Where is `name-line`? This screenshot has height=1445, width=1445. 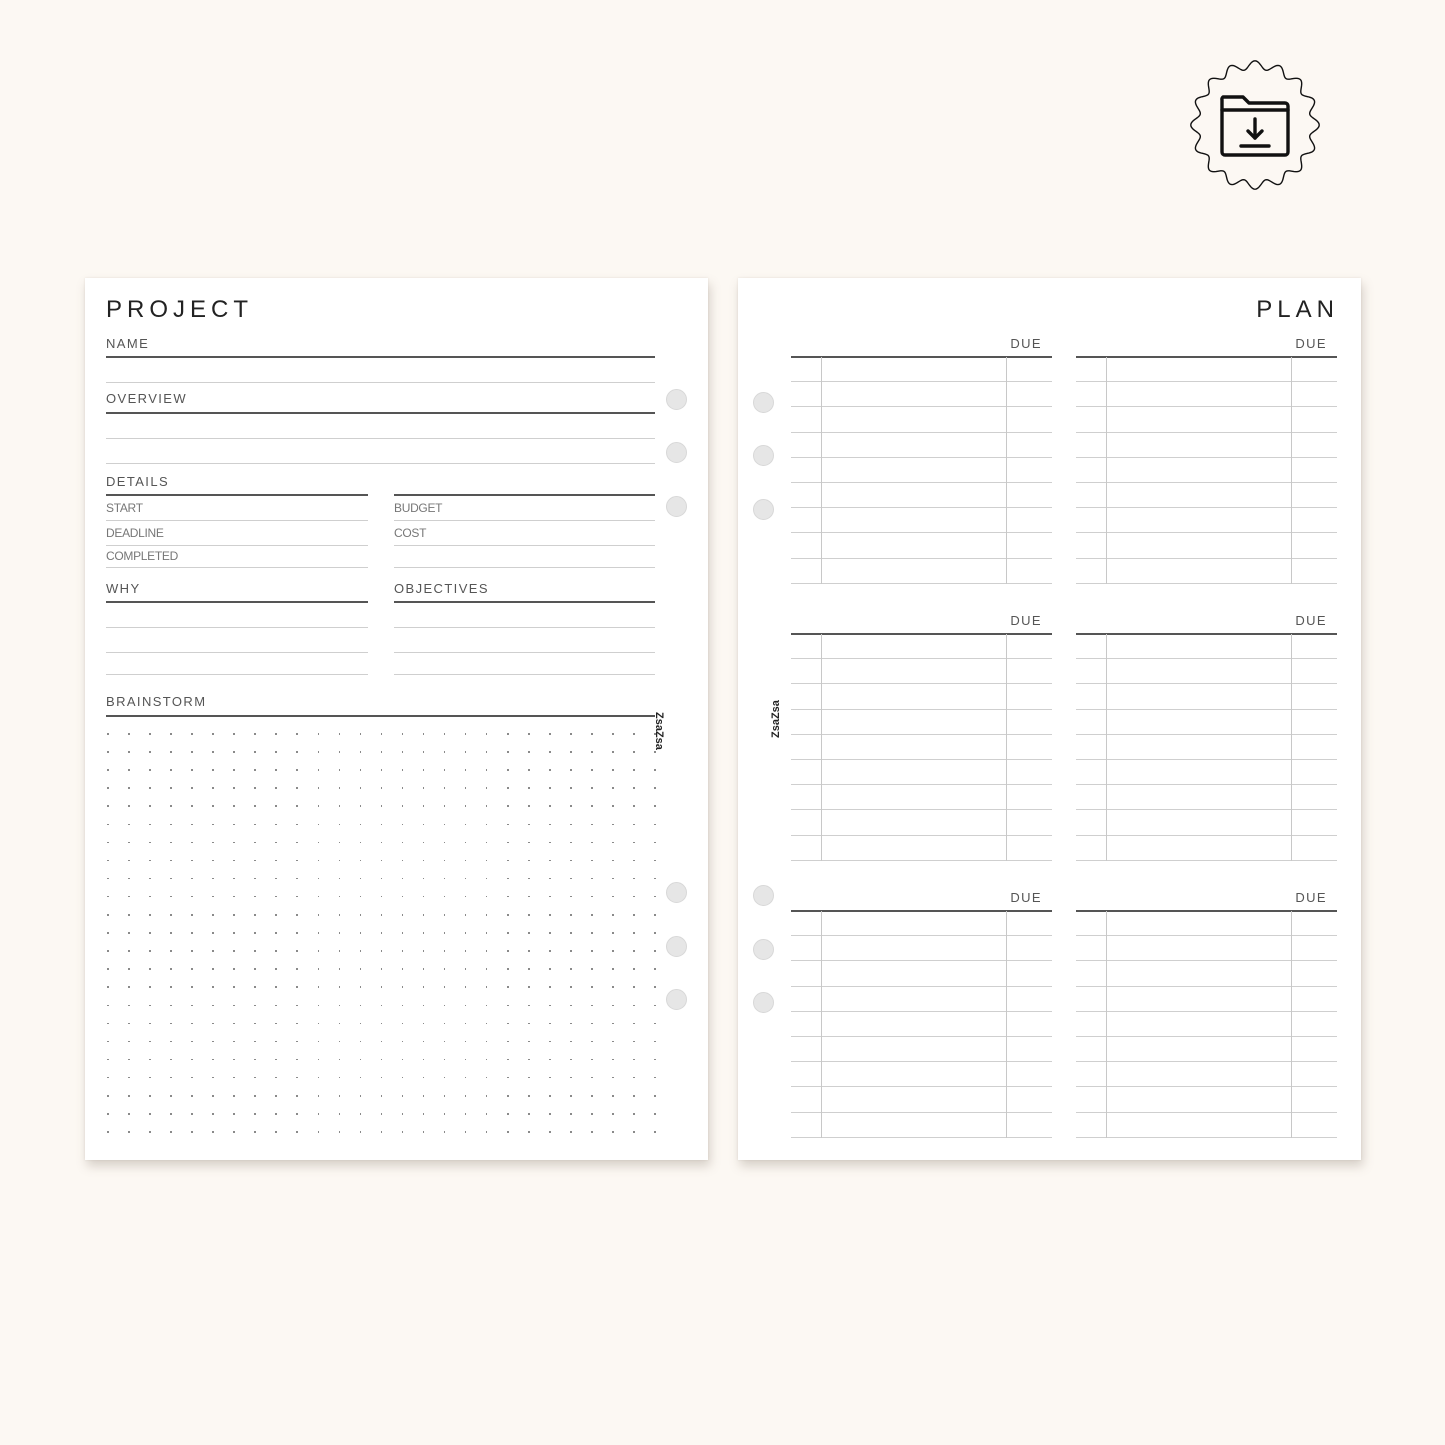 name-line is located at coordinates (380, 382).